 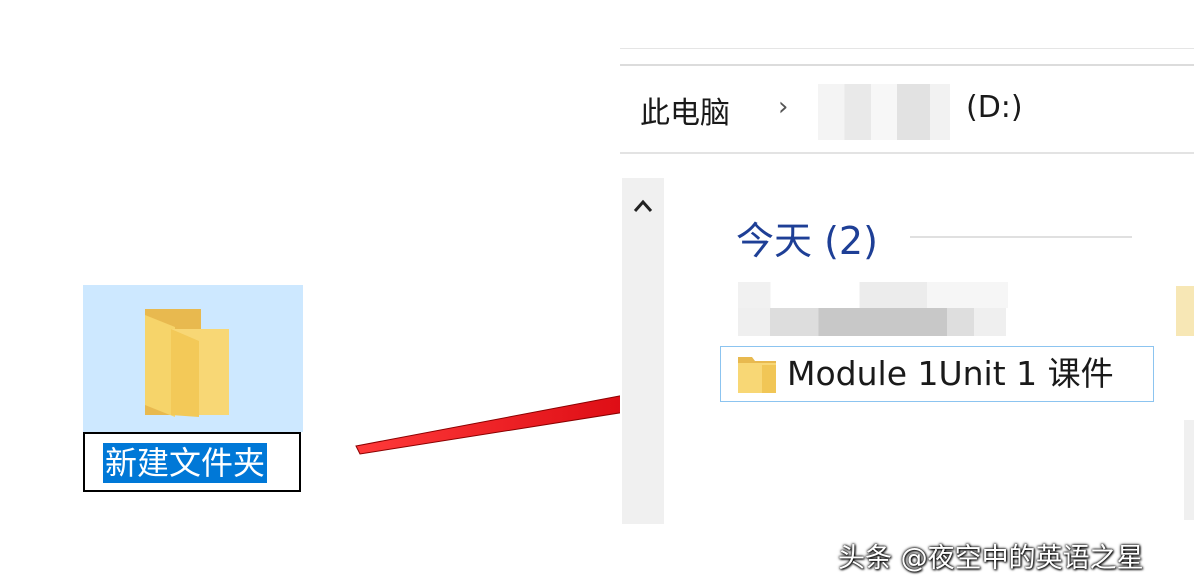 I want to click on watermark-text: 头条 @夜空中的英语之星, so click(x=991, y=558).